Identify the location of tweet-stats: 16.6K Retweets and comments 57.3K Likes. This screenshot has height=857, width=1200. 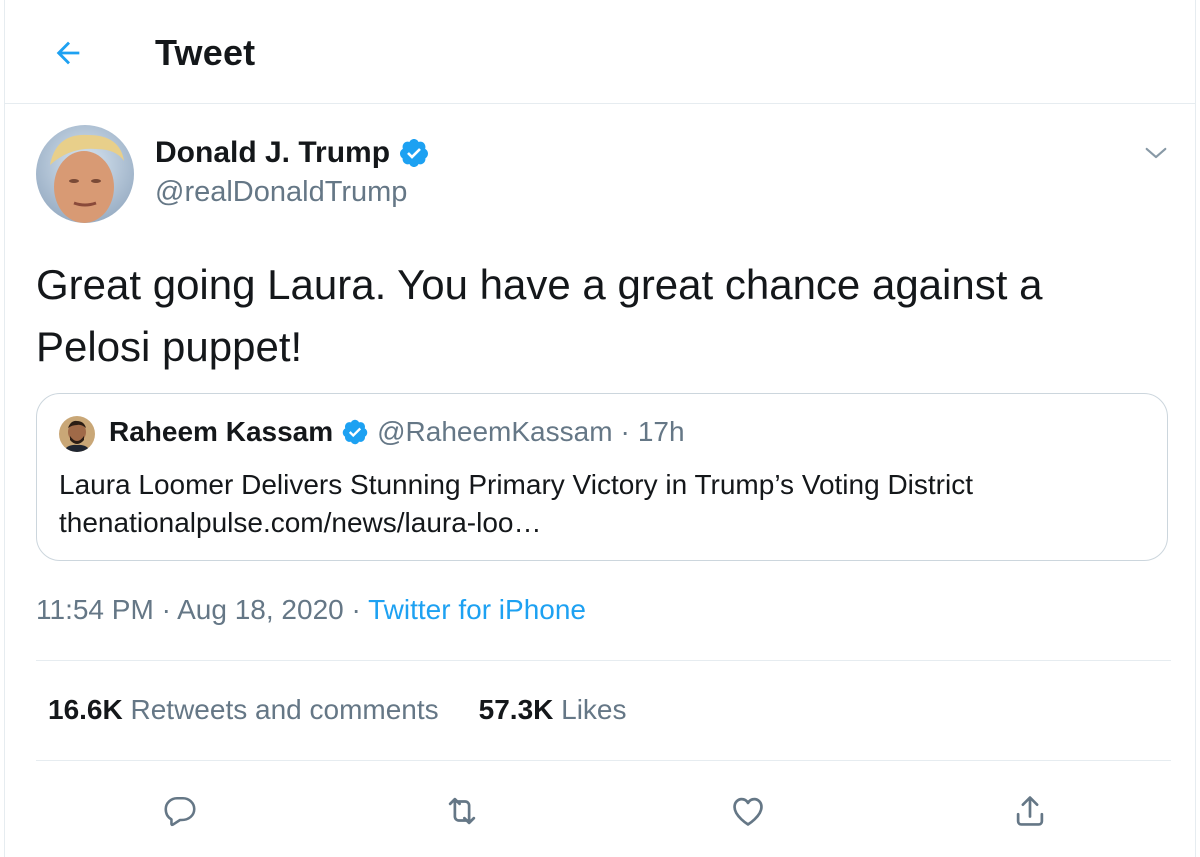
(337, 710).